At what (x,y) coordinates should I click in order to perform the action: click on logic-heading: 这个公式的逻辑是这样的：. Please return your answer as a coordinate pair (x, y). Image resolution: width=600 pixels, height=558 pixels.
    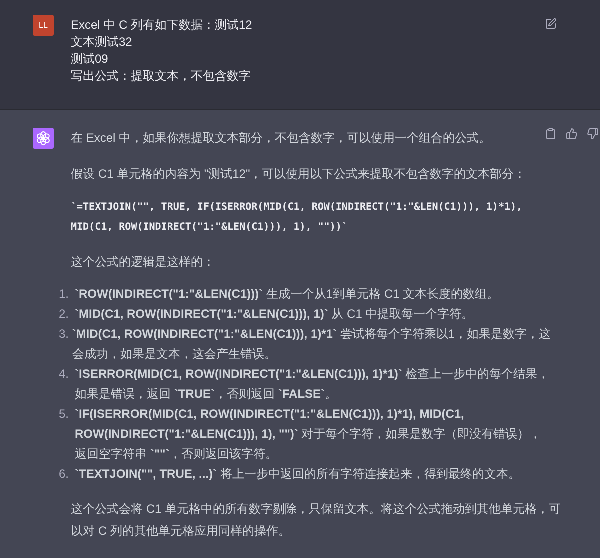
    Looking at the image, I should click on (143, 262).